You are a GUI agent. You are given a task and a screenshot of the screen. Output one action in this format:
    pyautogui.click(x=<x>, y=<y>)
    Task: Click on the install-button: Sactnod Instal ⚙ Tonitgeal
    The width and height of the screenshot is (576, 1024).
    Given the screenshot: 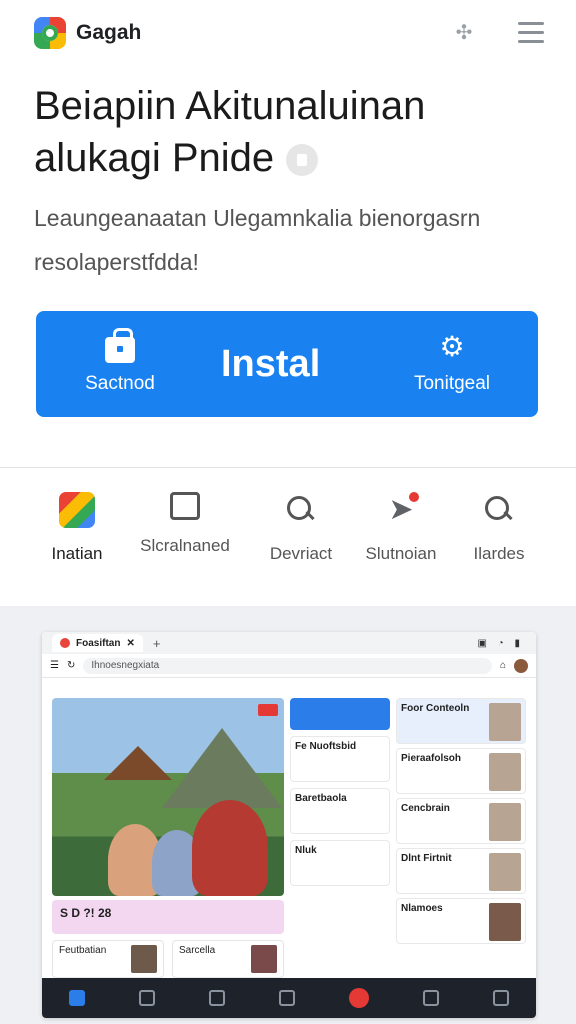 What is the action you would take?
    pyautogui.click(x=287, y=364)
    